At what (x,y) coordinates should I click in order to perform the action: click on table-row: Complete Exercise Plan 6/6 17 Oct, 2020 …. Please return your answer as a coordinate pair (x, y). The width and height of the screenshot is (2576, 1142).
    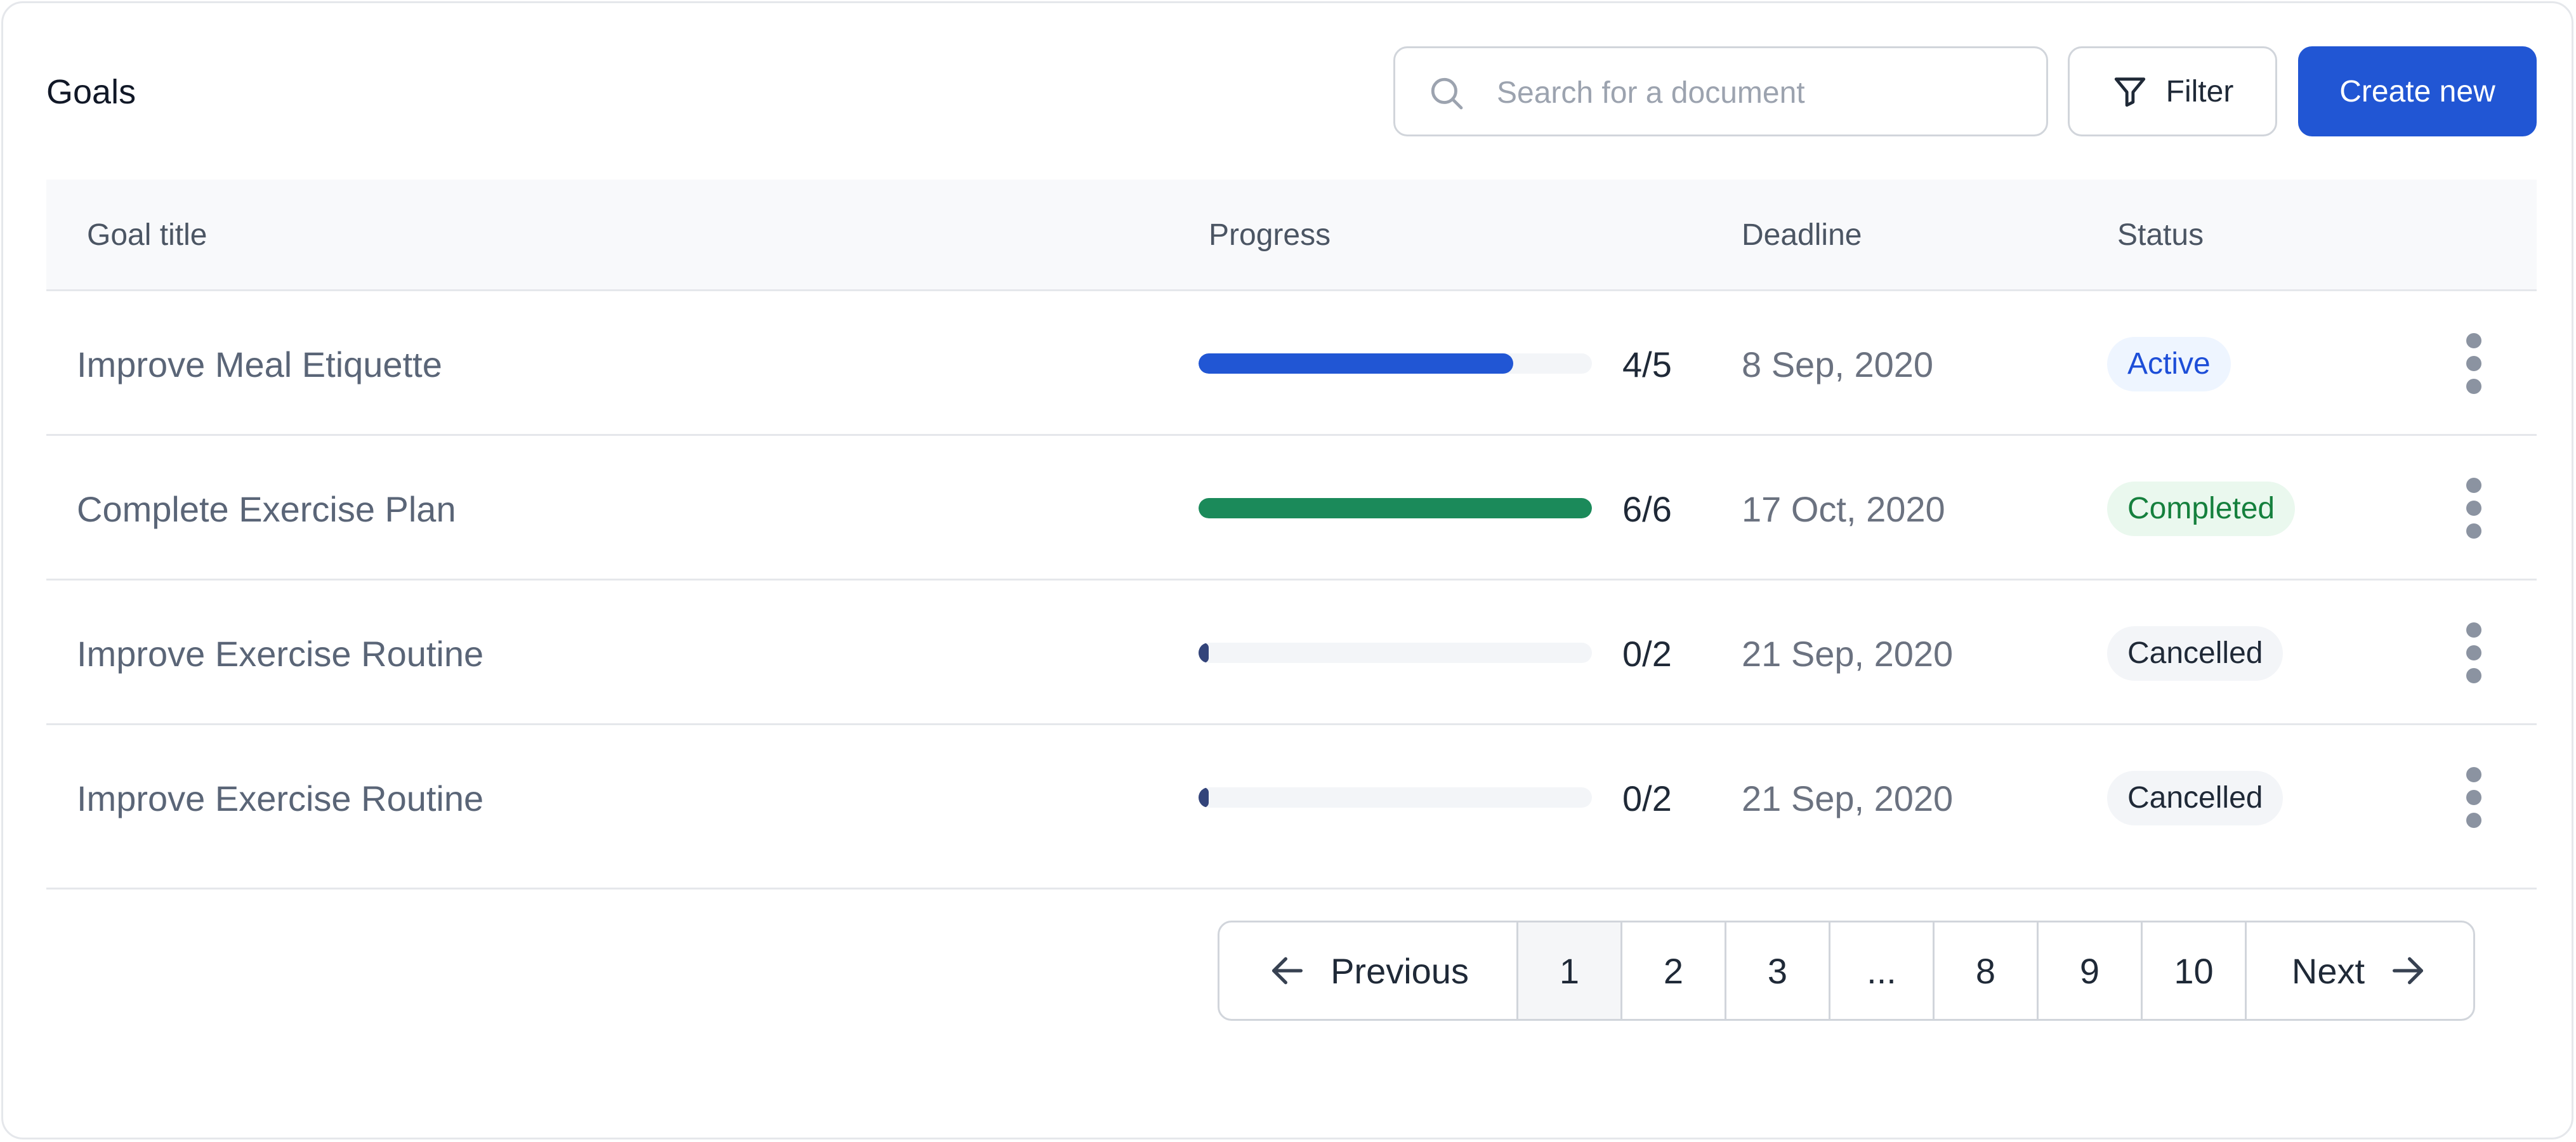
    Looking at the image, I should click on (1291, 508).